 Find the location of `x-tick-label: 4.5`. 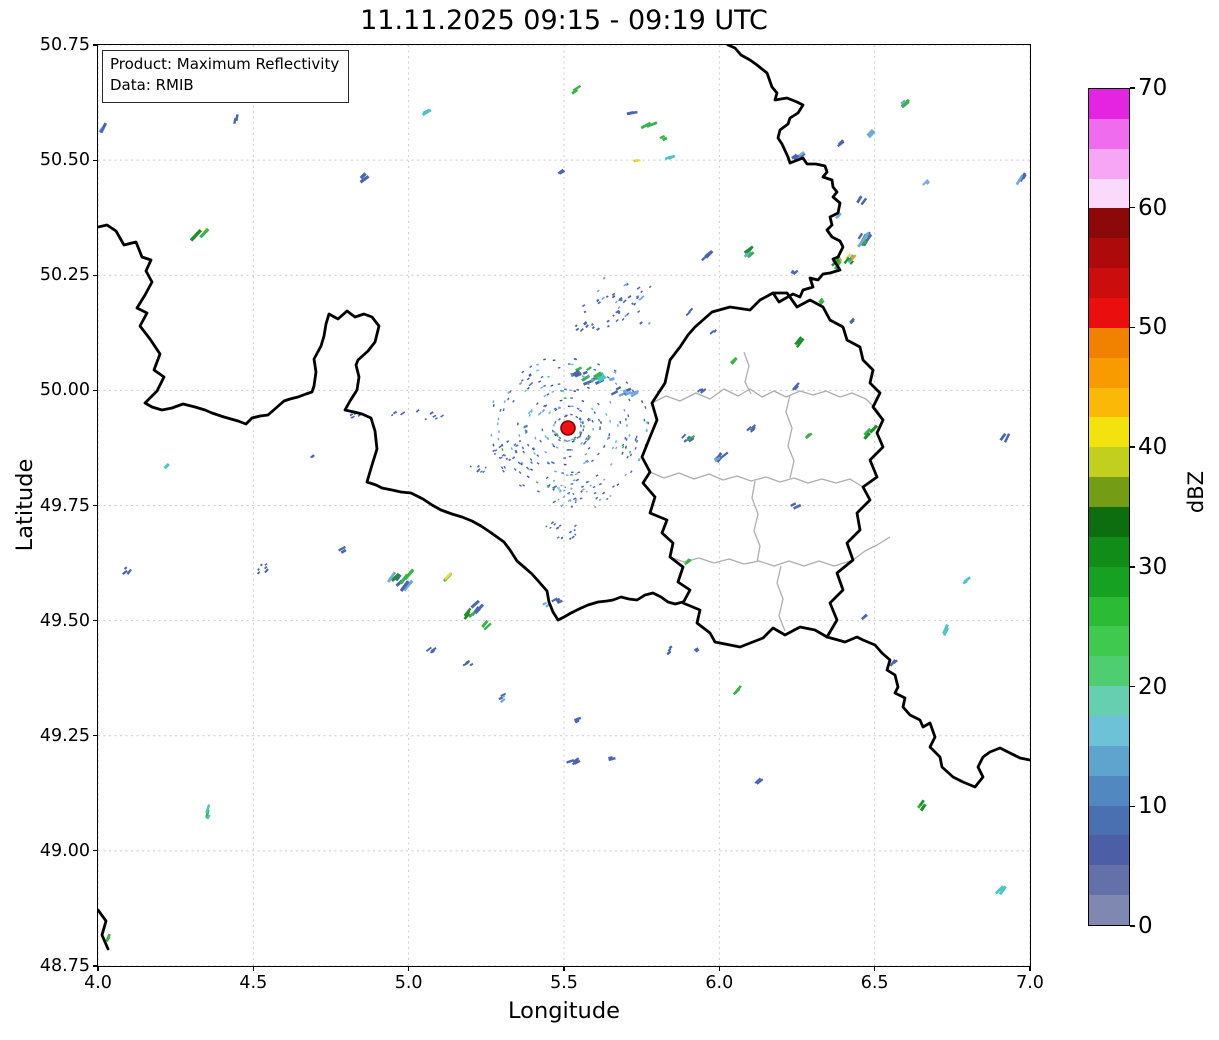

x-tick-label: 4.5 is located at coordinates (253, 983).